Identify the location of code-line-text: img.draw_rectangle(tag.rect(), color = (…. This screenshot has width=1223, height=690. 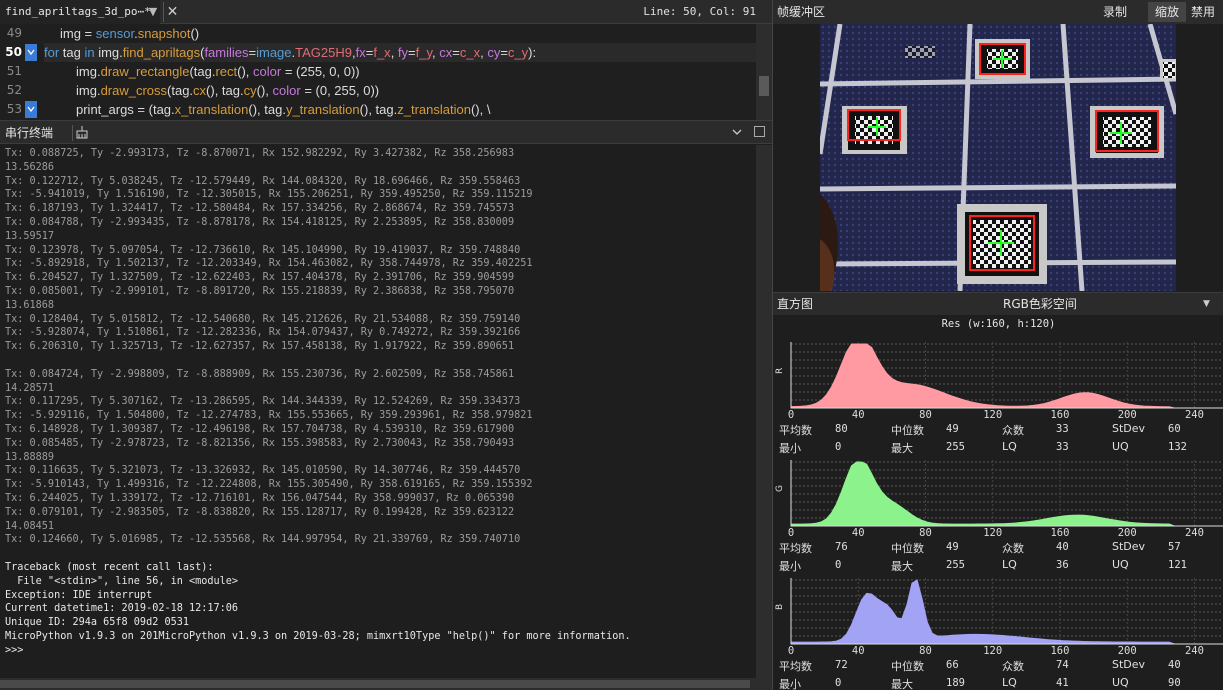
(218, 71).